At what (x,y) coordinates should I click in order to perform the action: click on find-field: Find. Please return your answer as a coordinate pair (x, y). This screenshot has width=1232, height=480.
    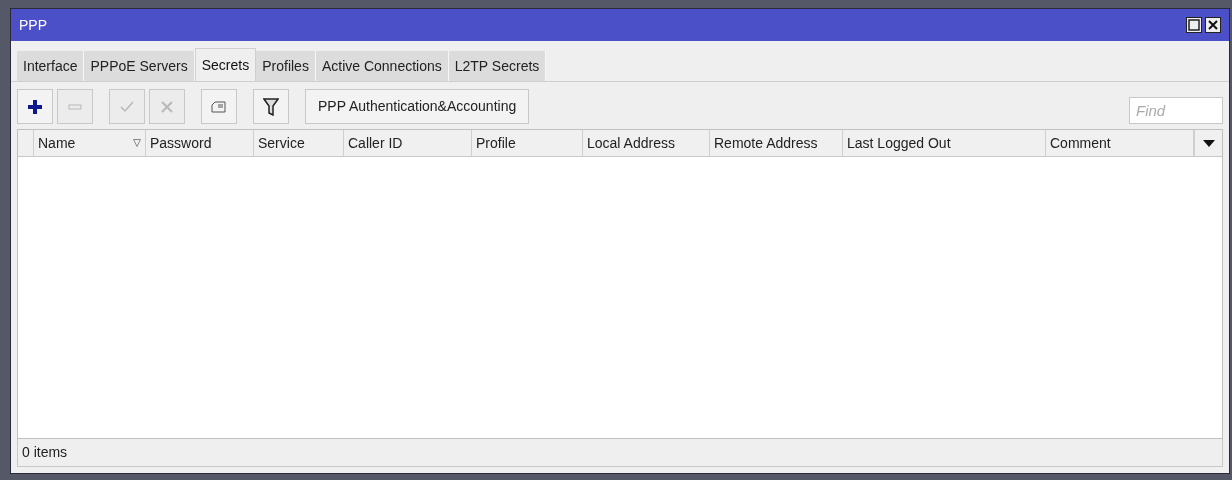
    Looking at the image, I should click on (1176, 110).